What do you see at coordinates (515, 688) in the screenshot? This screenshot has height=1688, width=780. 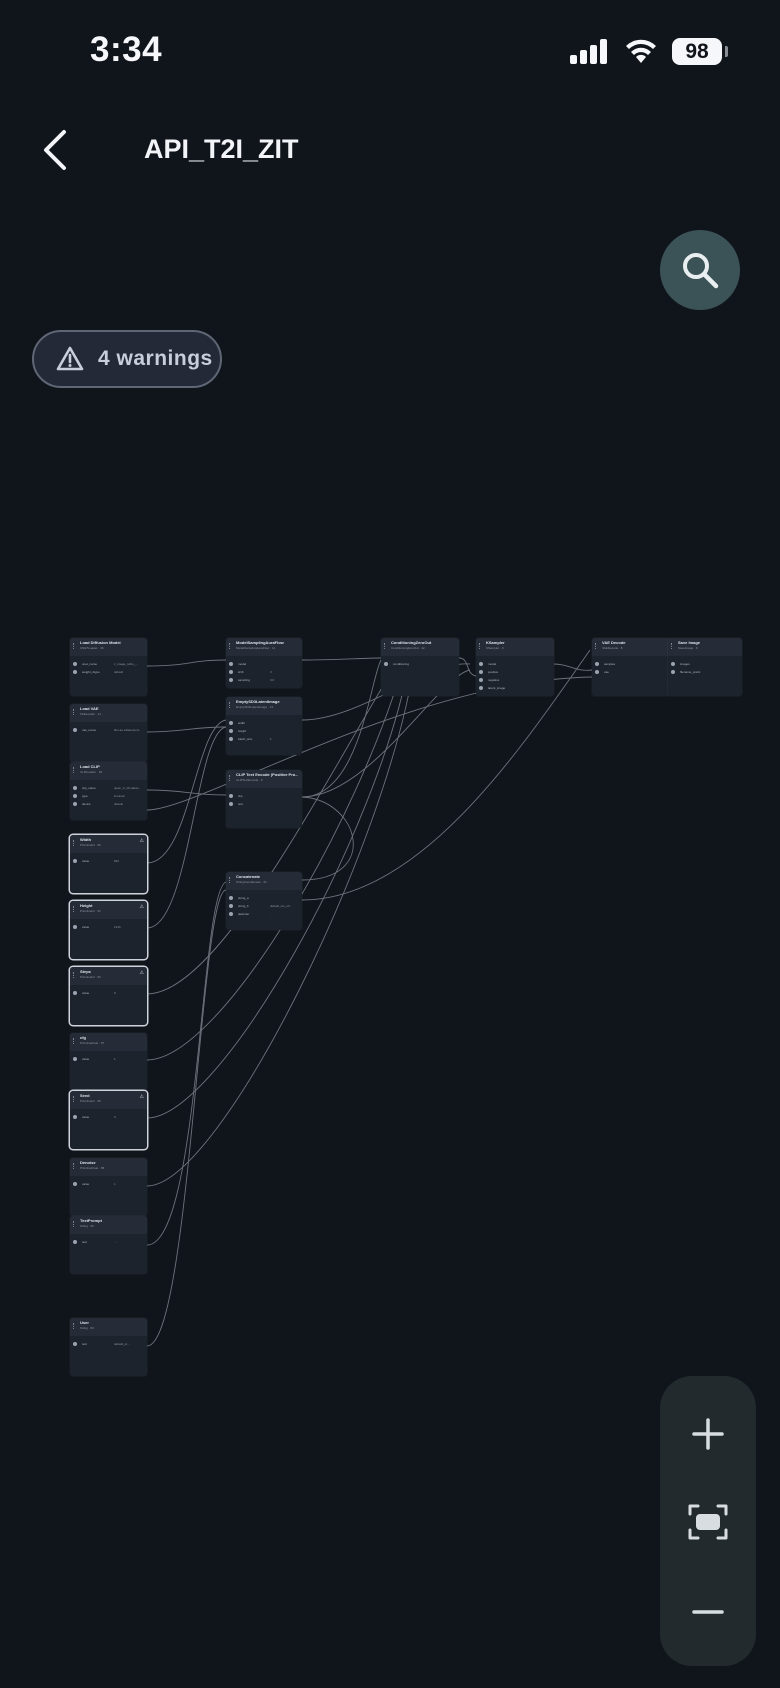 I see `node-input-row: latent_image` at bounding box center [515, 688].